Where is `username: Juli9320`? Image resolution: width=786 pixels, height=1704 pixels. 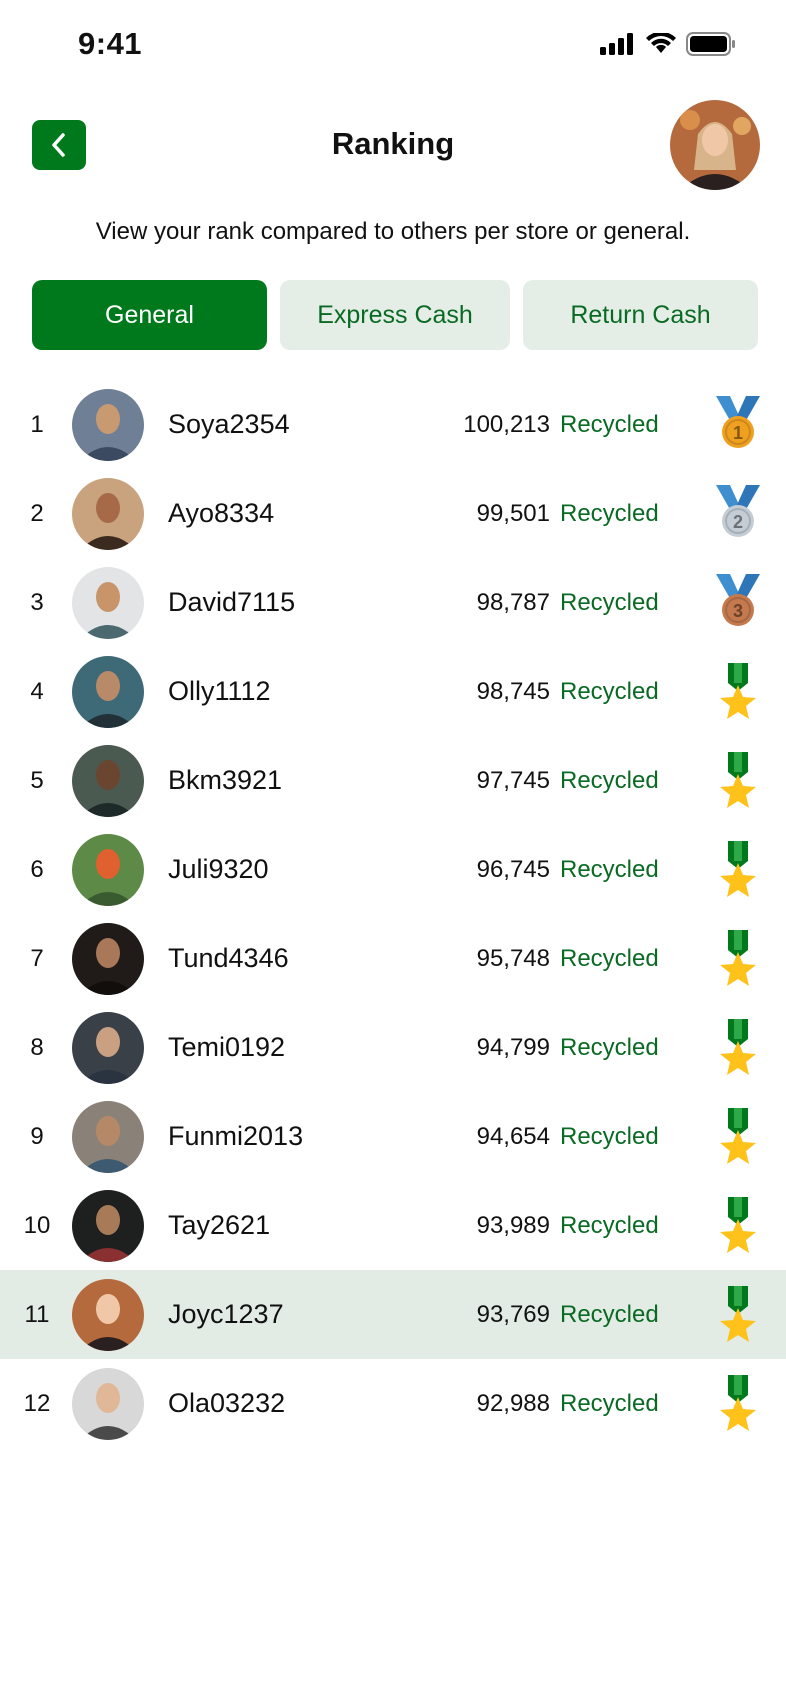
username: Juli9320 is located at coordinates (218, 869).